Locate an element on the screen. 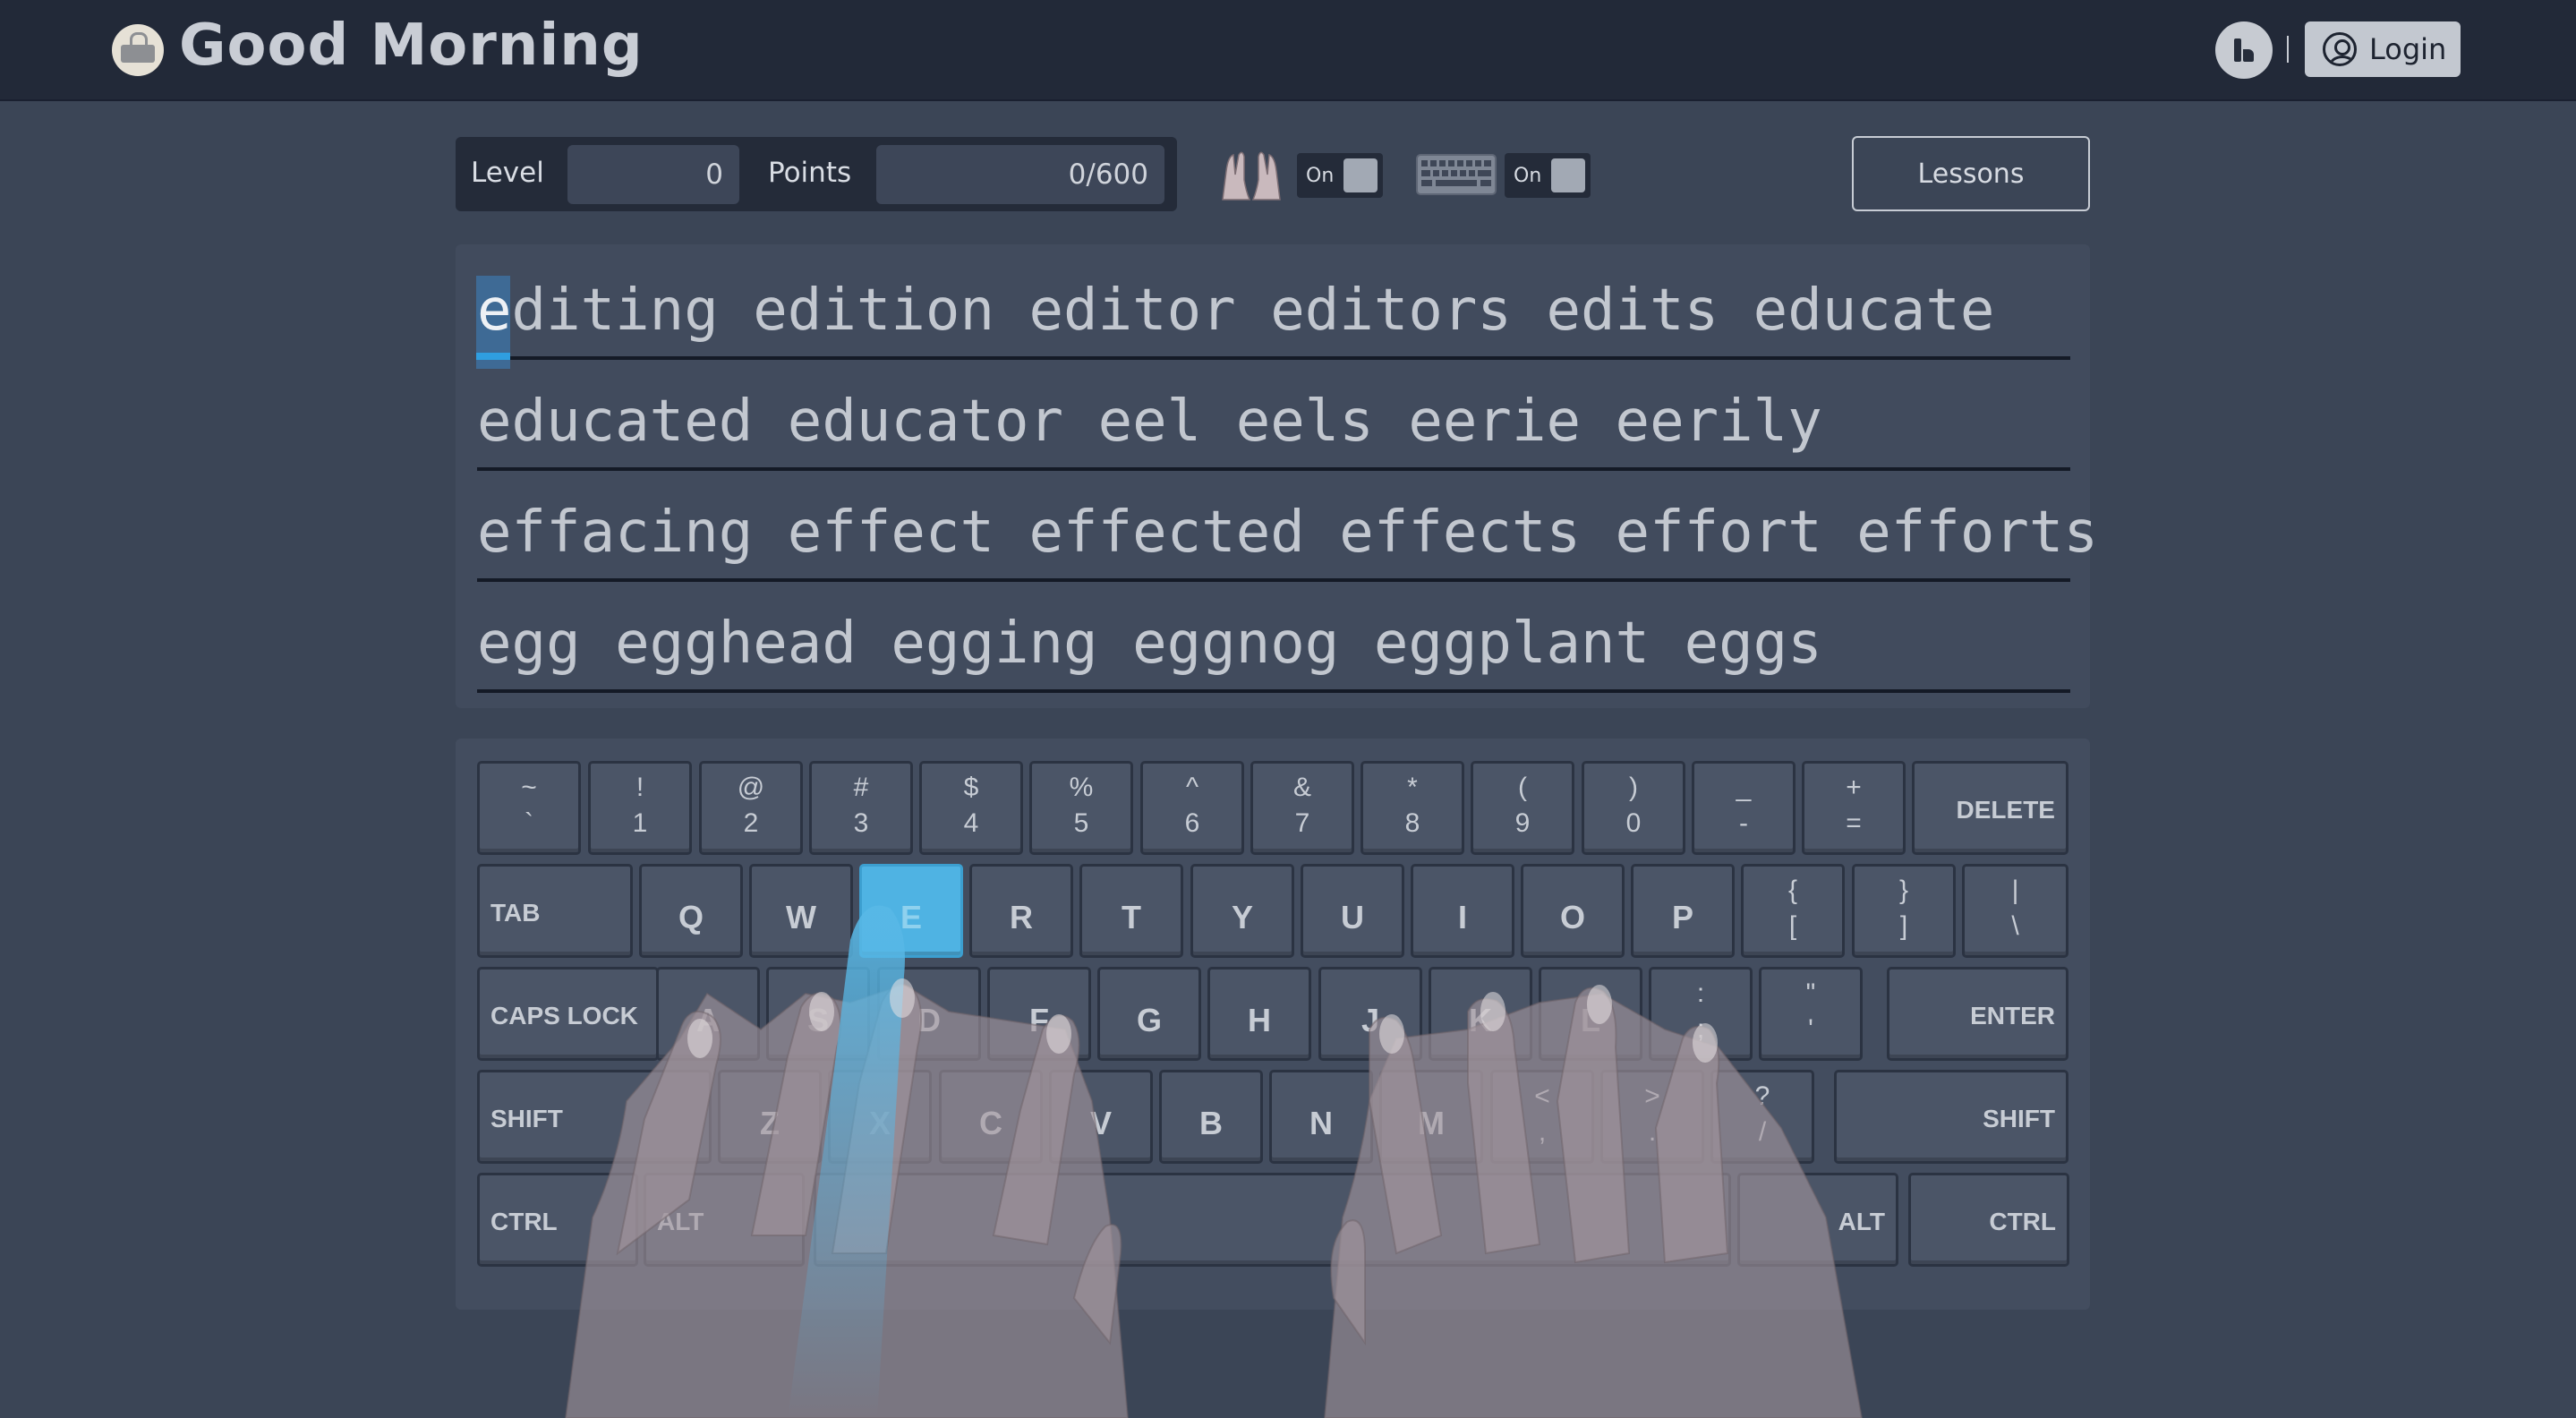 The image size is (2576, 1418). app-title: Good Morning is located at coordinates (411, 46).